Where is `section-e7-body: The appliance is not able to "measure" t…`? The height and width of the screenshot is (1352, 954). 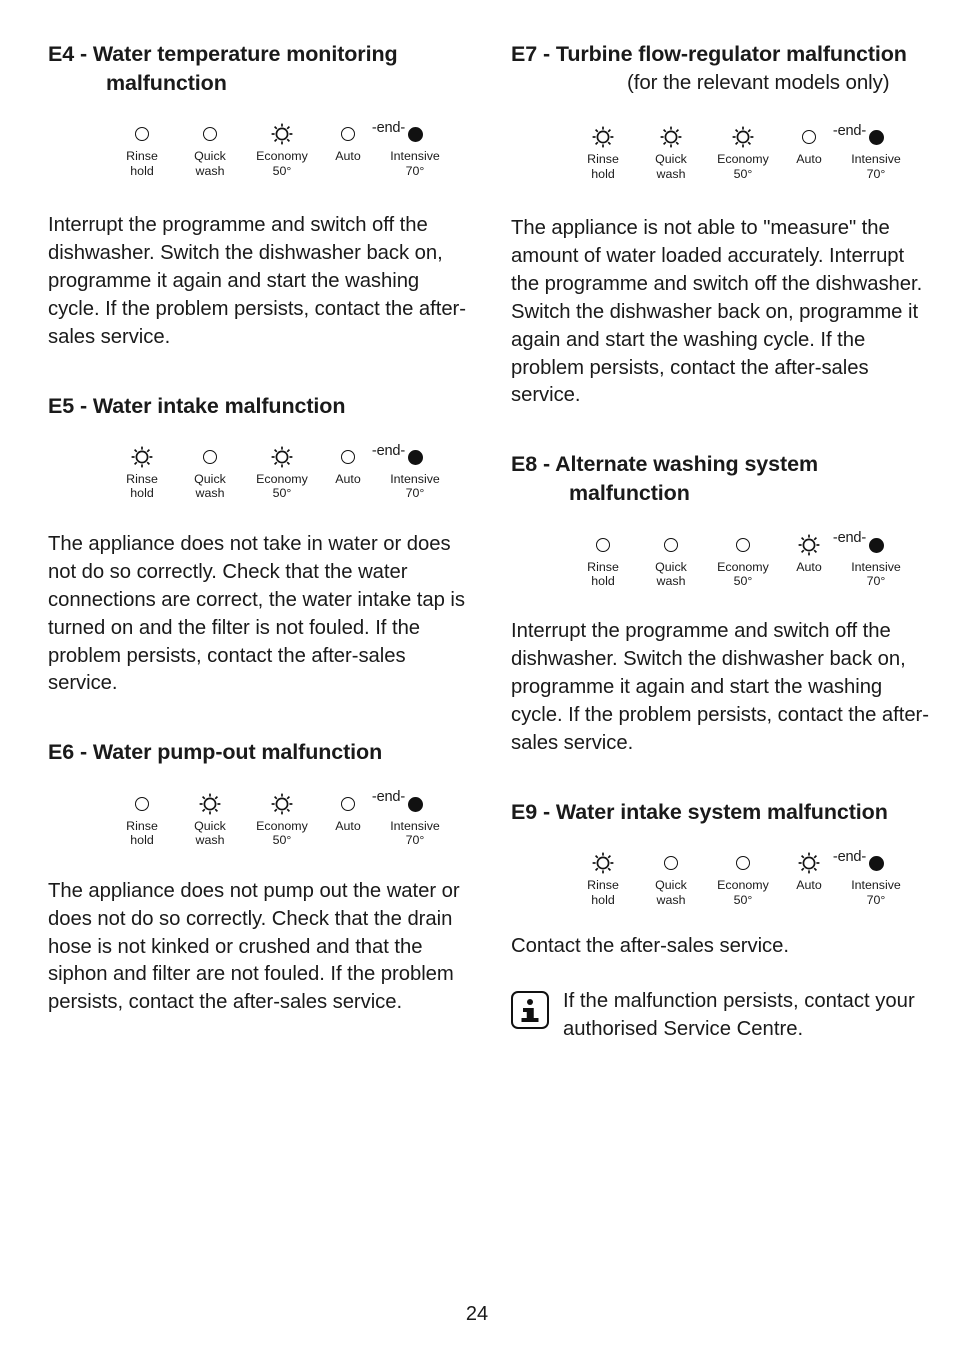 section-e7-body: The appliance is not able to "measure" t… is located at coordinates (717, 312).